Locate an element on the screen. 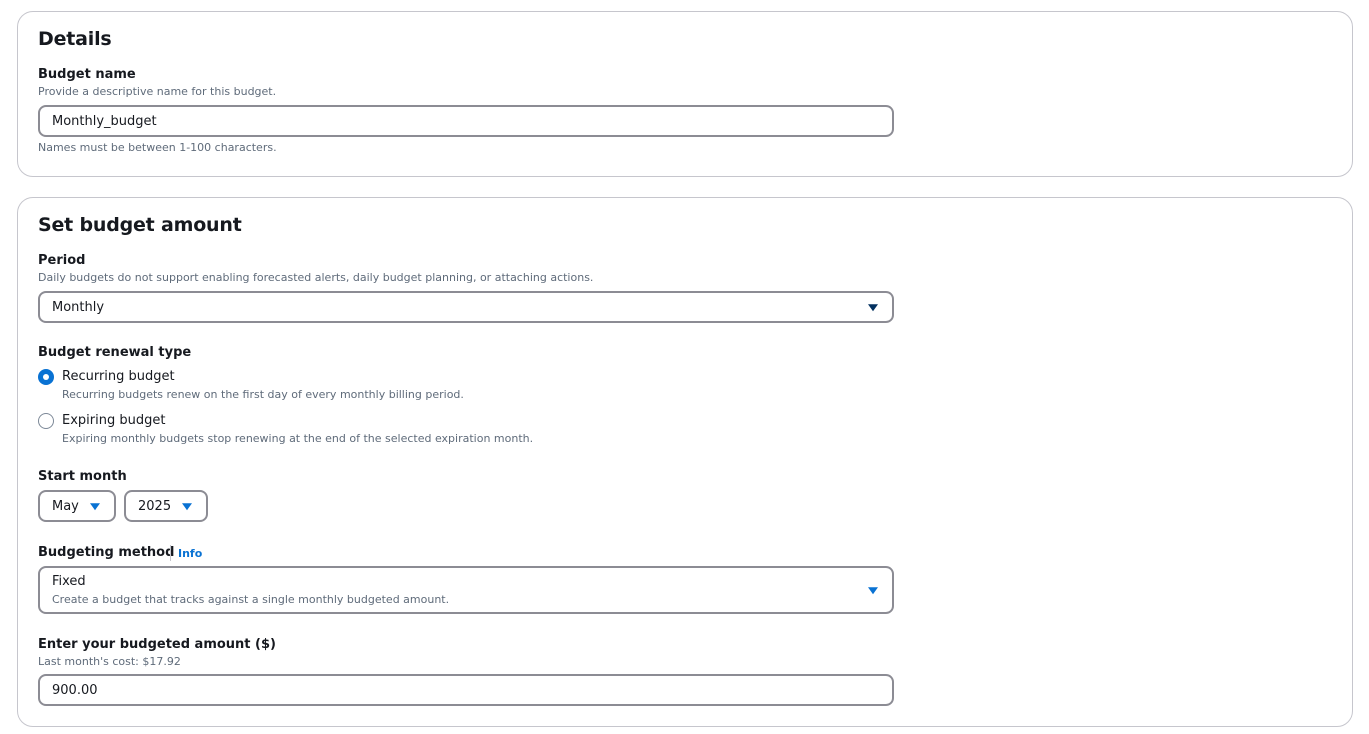  start-month-select: May is located at coordinates (77, 506).